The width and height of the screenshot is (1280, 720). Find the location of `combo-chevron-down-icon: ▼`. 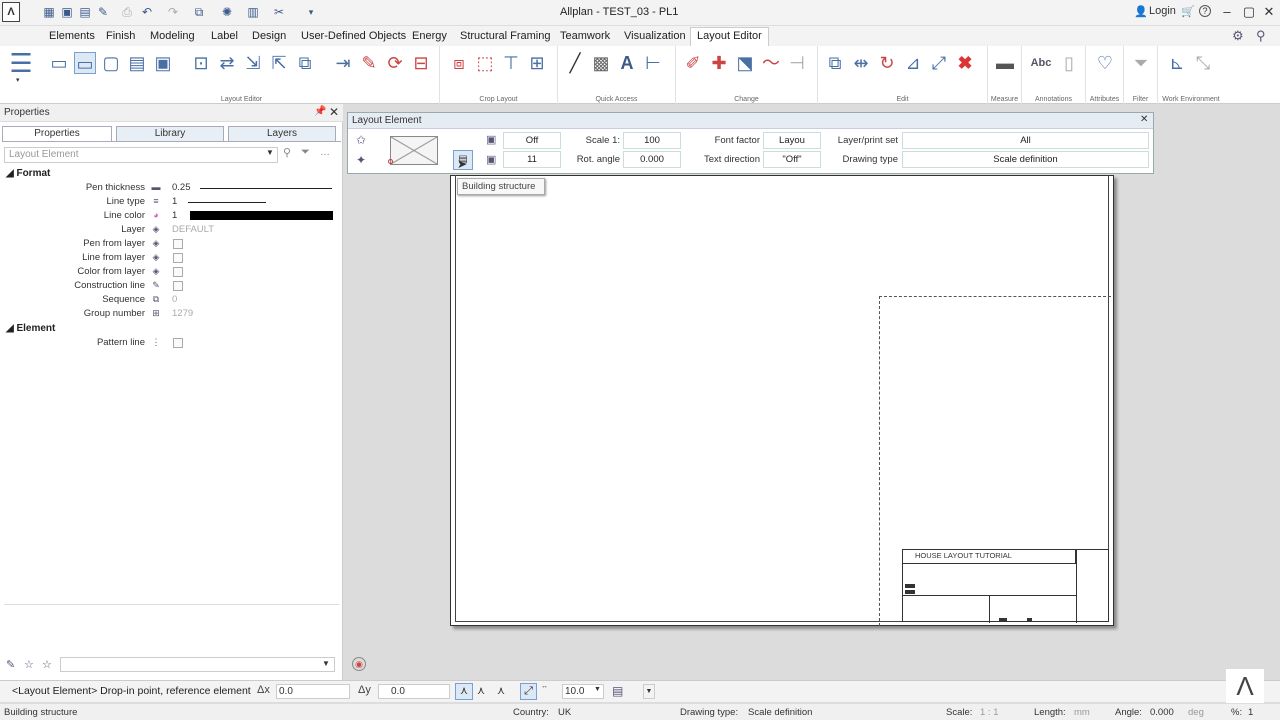

combo-chevron-down-icon: ▼ is located at coordinates (270, 152).